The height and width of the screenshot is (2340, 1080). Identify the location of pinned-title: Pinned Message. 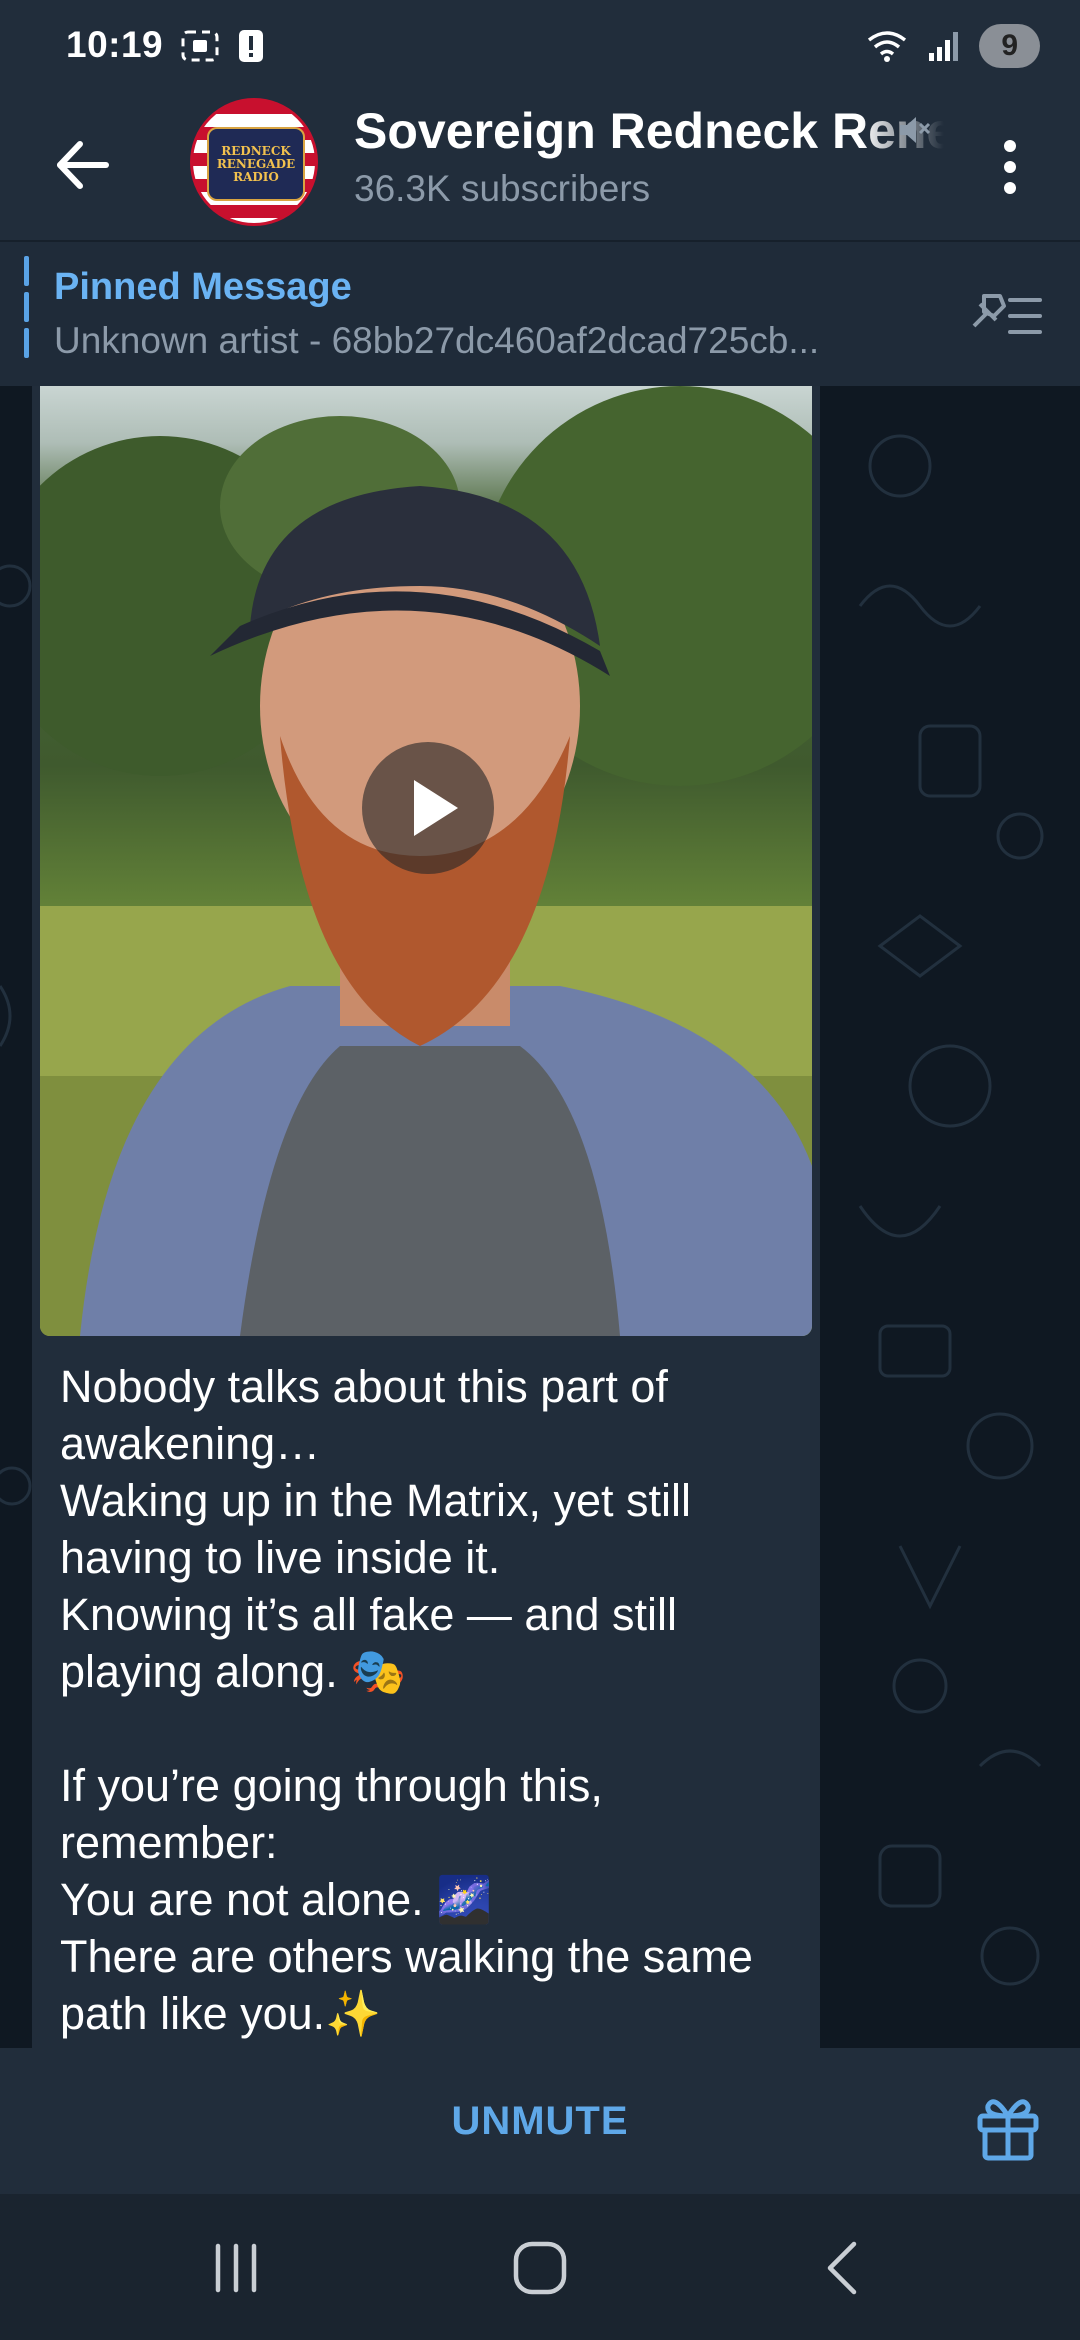
(203, 287).